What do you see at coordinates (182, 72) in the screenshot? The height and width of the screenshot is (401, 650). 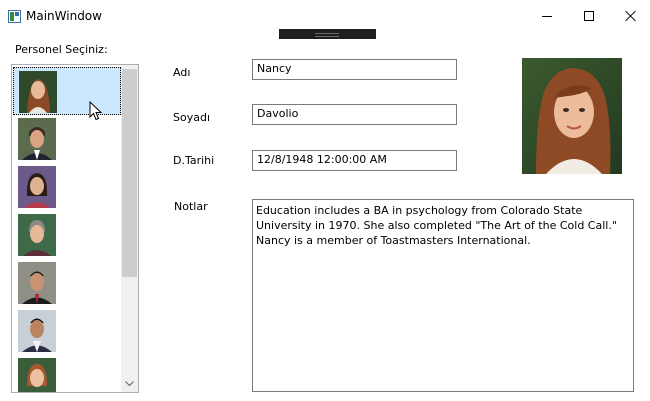 I see `first-name-label: Adı` at bounding box center [182, 72].